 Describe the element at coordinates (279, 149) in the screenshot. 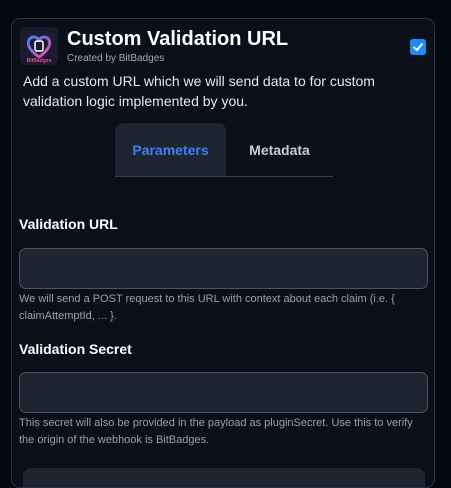

I see `tab-metadata: Metadata` at that location.